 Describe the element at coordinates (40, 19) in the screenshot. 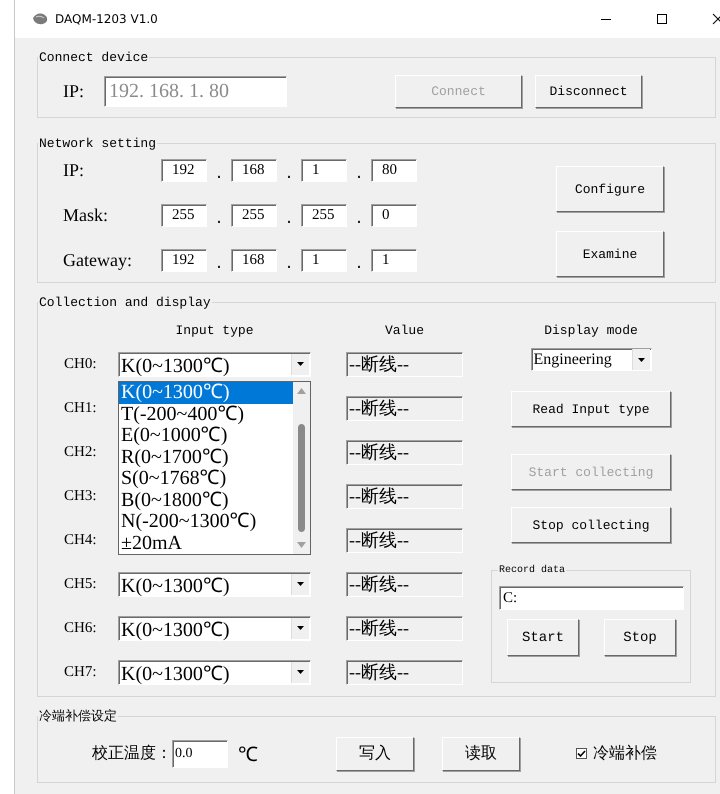

I see `app-icon` at that location.